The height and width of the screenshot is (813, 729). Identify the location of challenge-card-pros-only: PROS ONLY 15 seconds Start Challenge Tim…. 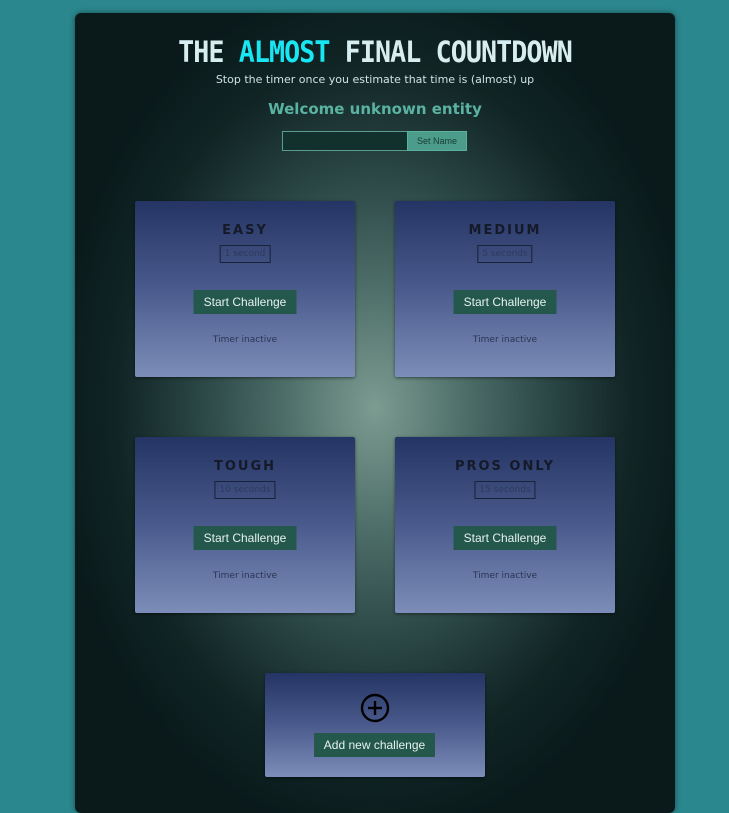
(505, 525).